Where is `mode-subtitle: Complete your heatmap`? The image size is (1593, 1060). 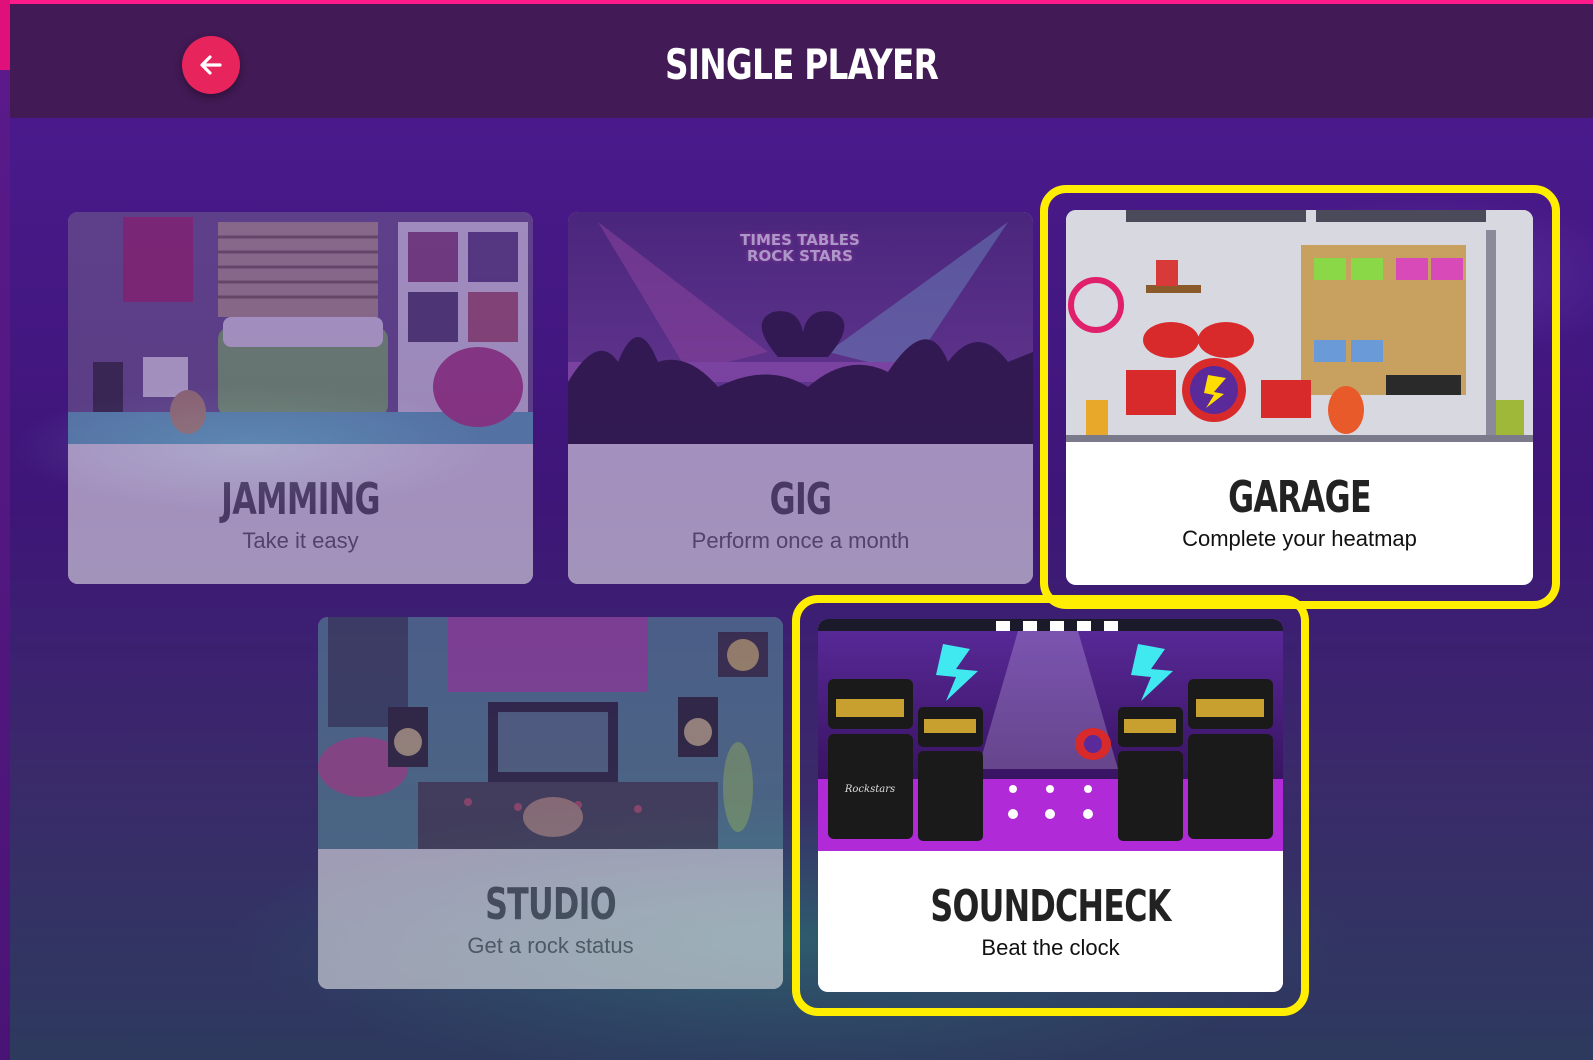 mode-subtitle: Complete your heatmap is located at coordinates (1299, 538).